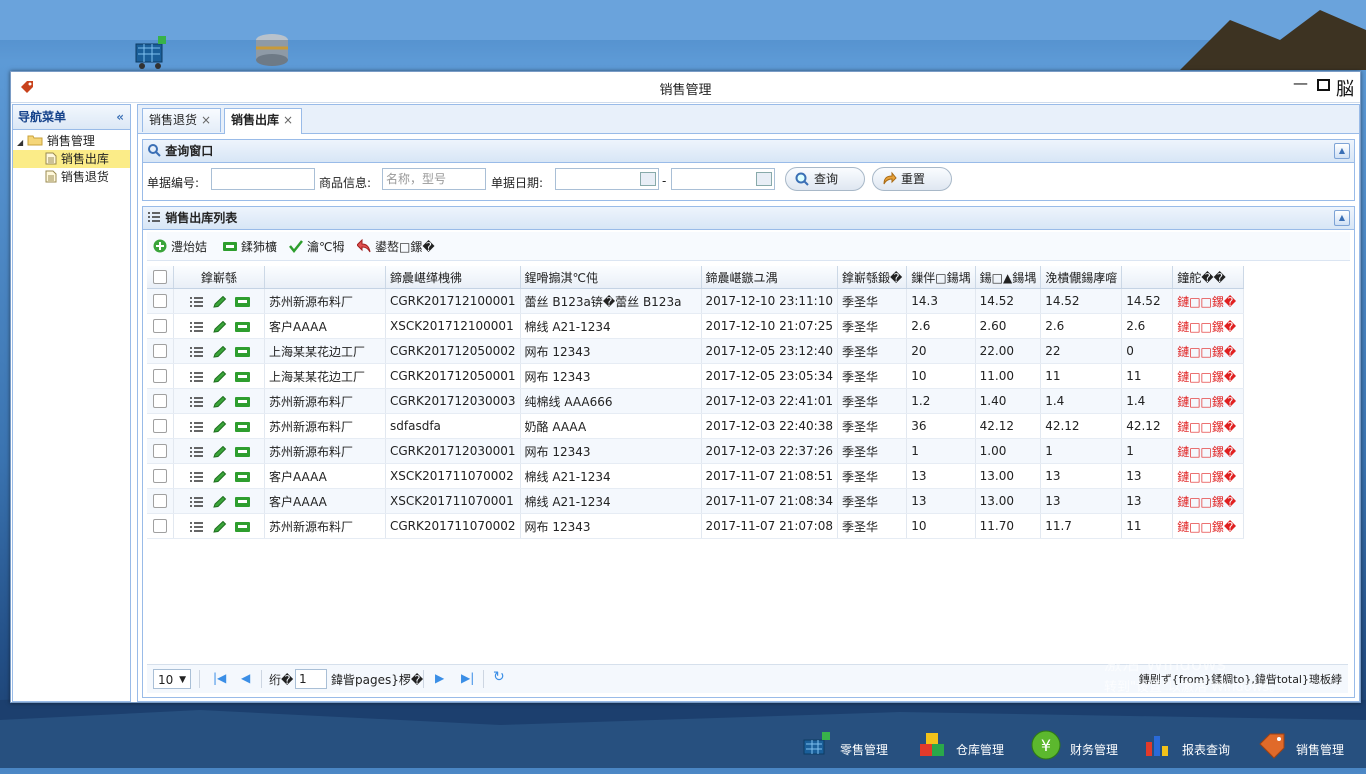 The width and height of the screenshot is (1366, 774). What do you see at coordinates (152, 50) in the screenshot?
I see `cart-icon` at bounding box center [152, 50].